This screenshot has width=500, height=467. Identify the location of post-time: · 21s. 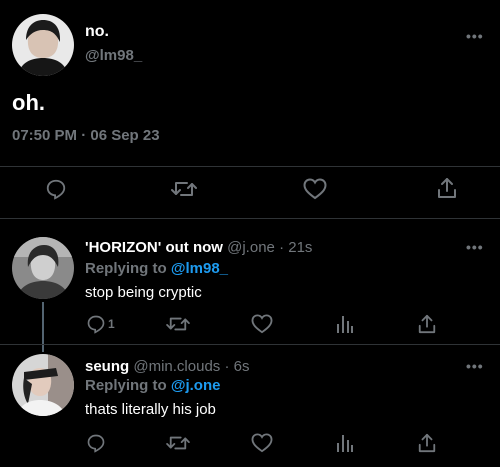
(295, 247).